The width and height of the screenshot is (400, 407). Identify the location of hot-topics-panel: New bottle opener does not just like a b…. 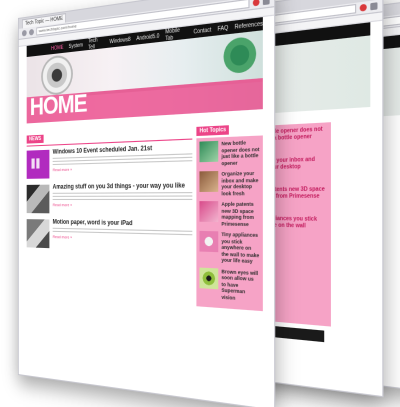
(229, 223).